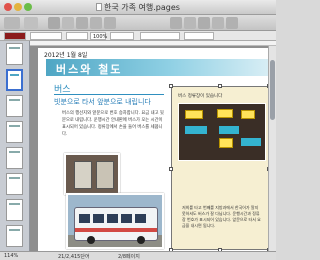 This screenshot has width=320, height=260. Describe the element at coordinates (190, 23) in the screenshot. I see `inspector-toolbar-button` at that location.